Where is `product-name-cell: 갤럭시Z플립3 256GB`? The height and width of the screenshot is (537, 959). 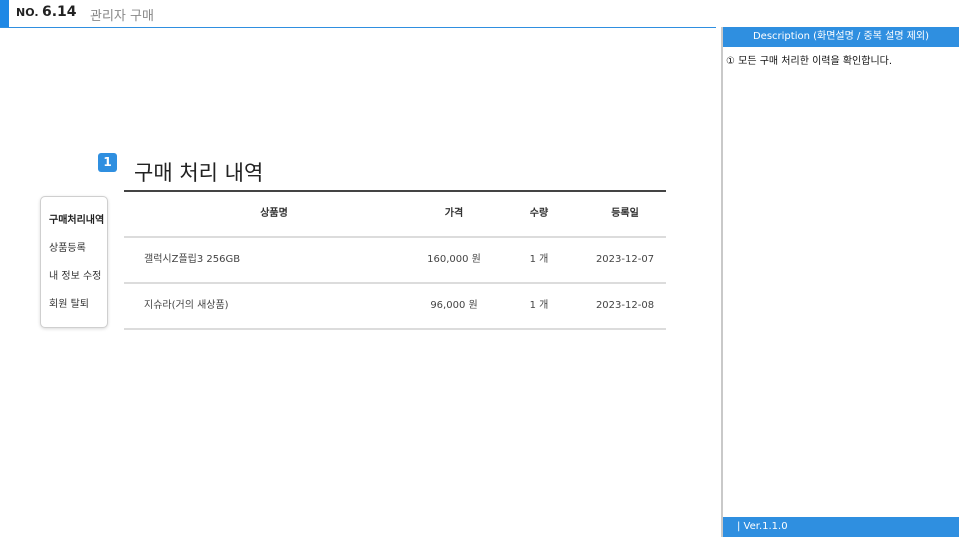
product-name-cell: 갤럭시Z플립3 256GB is located at coordinates (192, 259).